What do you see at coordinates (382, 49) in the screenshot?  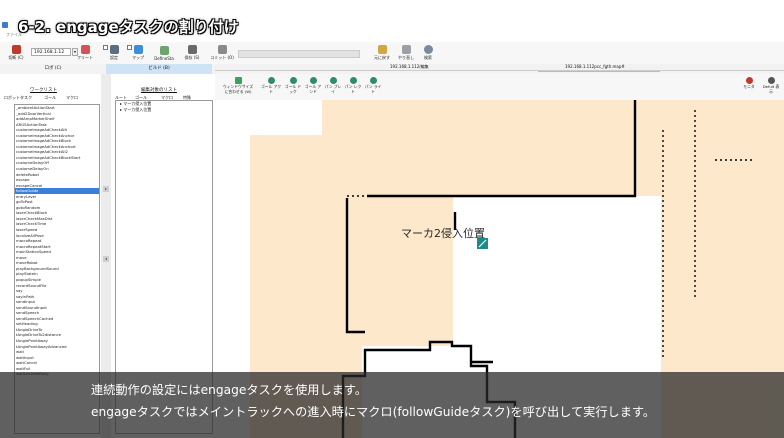 I see `undo-icon` at bounding box center [382, 49].